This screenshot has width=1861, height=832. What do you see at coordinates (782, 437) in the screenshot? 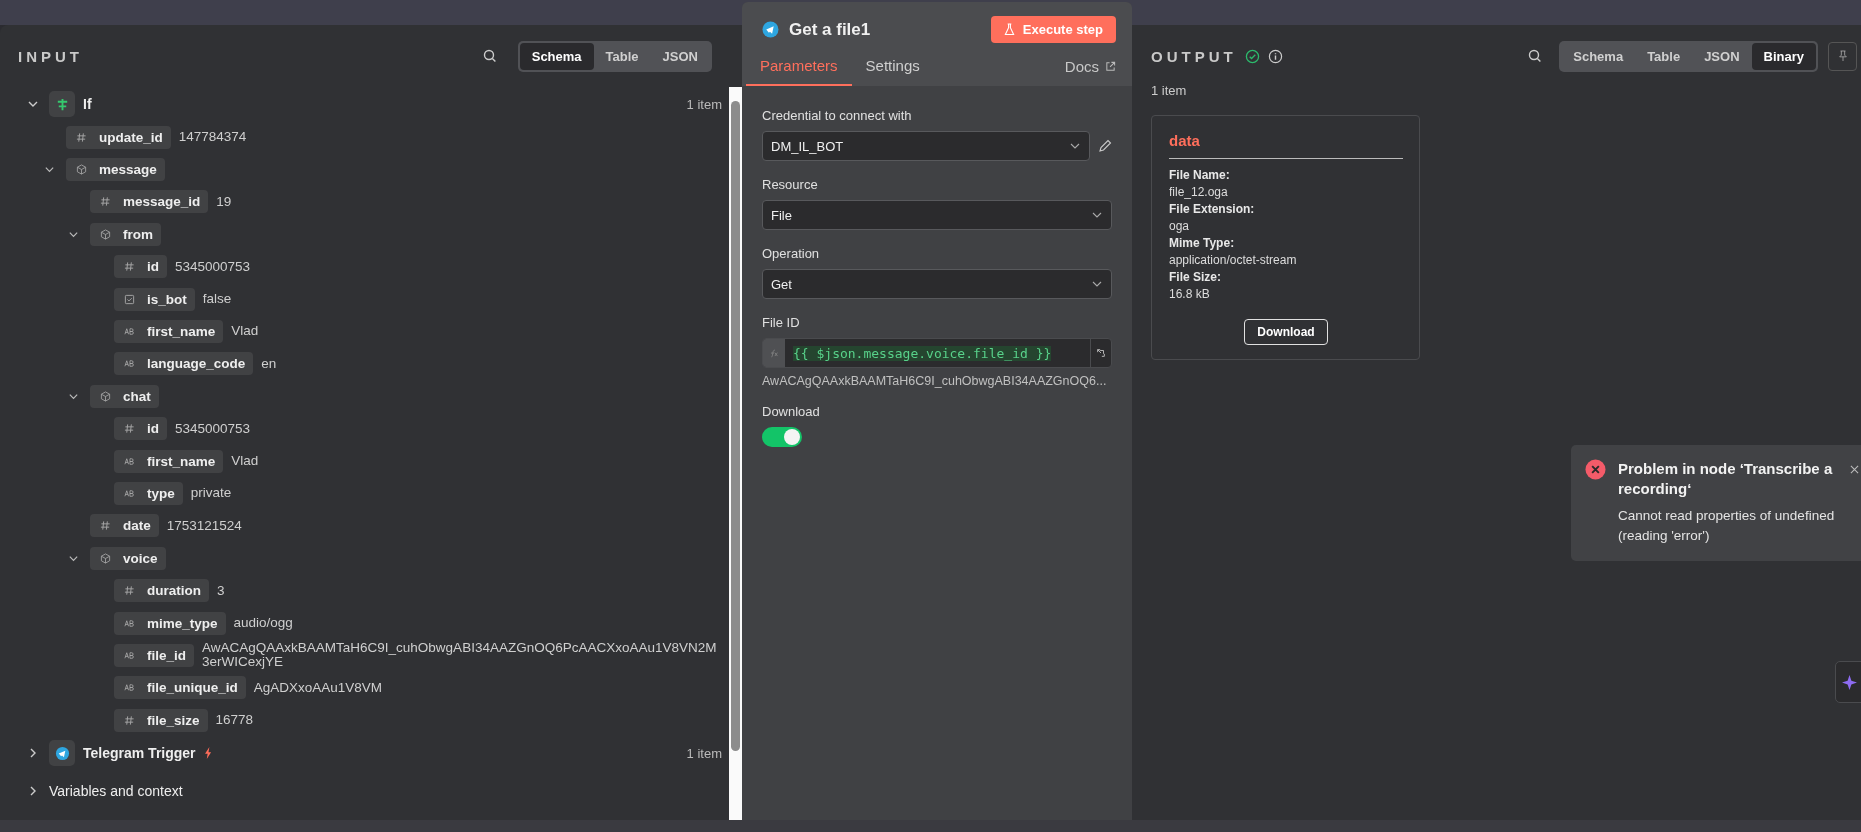
I see `toggle-switch` at bounding box center [782, 437].